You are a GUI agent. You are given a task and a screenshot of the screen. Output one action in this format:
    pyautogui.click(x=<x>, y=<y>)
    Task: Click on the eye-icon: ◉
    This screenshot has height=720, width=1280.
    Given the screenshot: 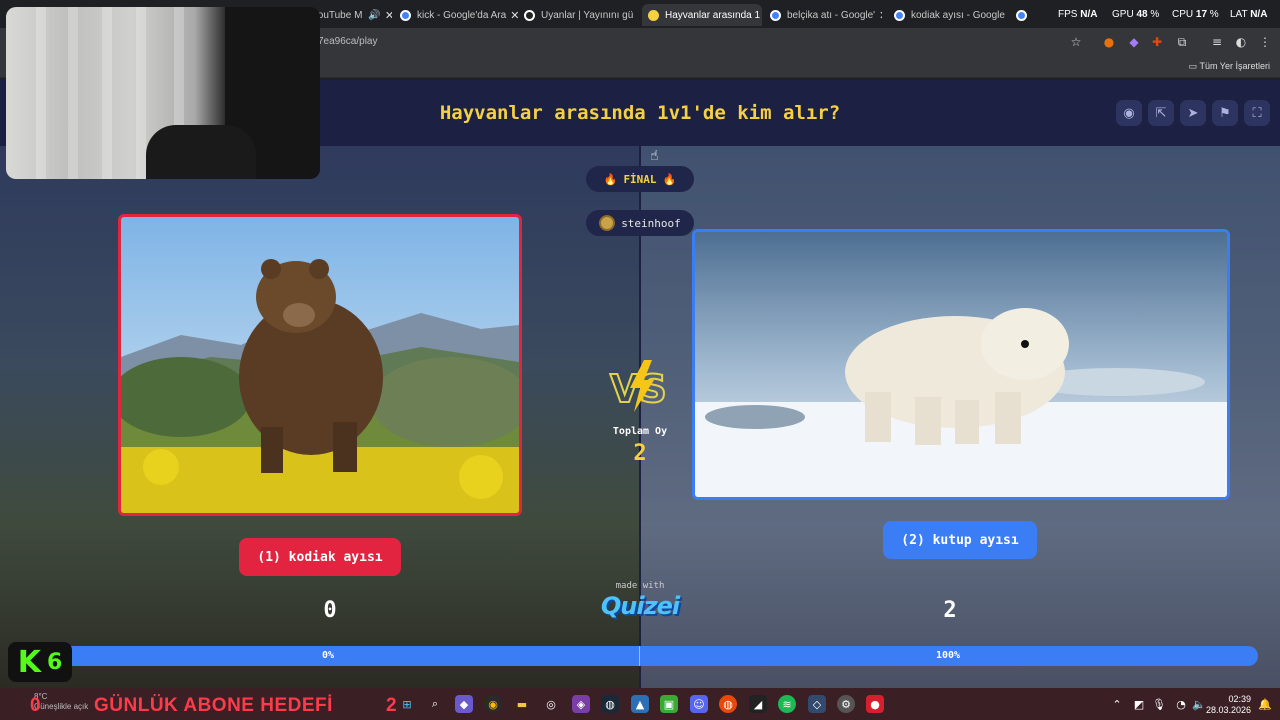 What is the action you would take?
    pyautogui.click(x=1129, y=113)
    